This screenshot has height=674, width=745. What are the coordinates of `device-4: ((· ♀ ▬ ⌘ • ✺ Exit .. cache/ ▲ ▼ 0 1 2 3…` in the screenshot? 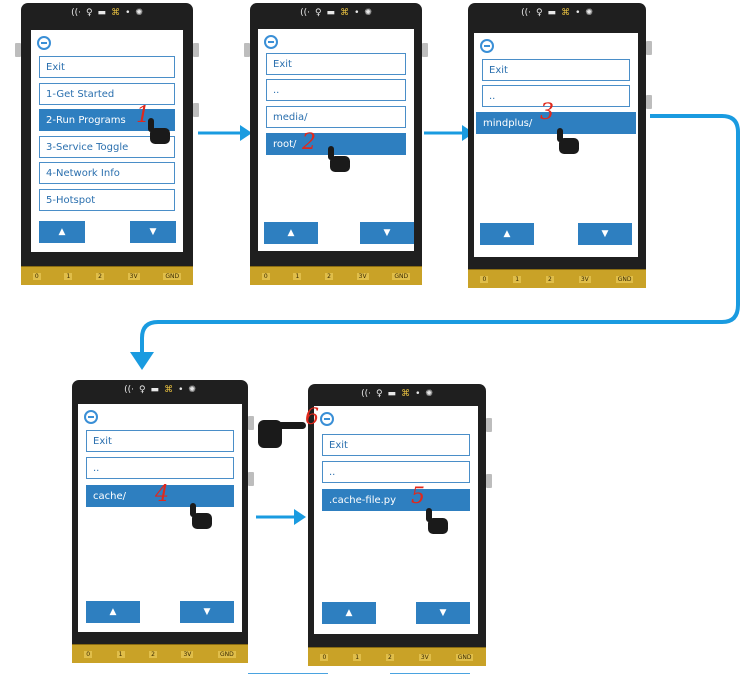 It's located at (163, 521).